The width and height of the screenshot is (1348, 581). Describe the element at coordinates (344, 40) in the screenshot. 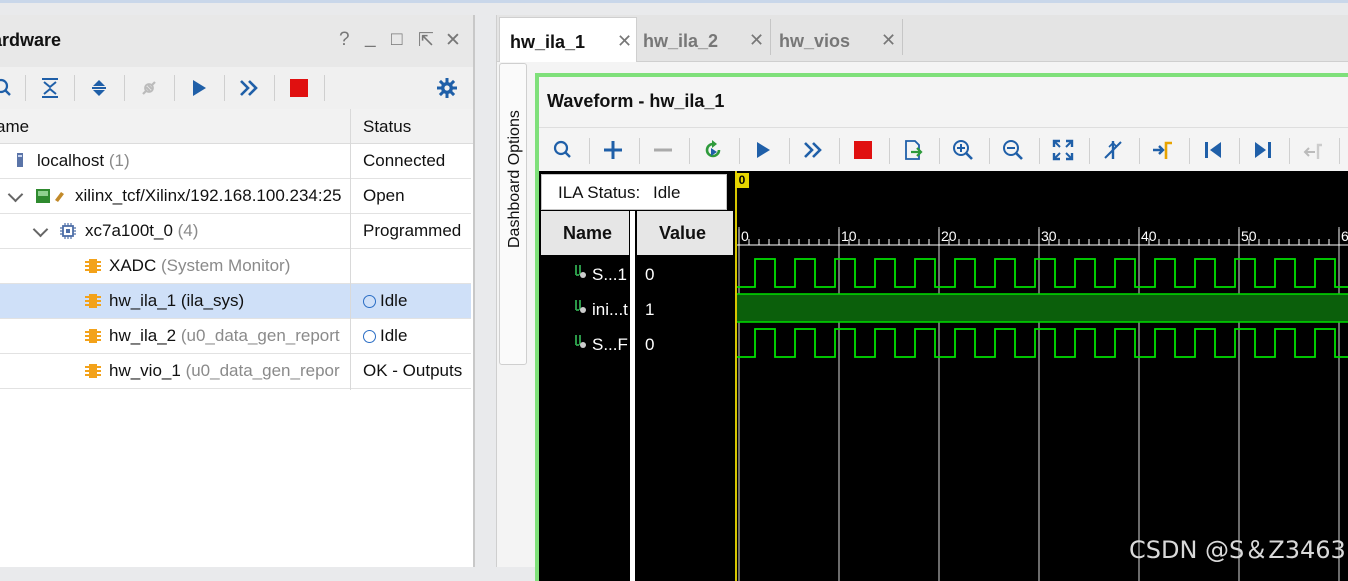

I see `help-button: ?` at that location.